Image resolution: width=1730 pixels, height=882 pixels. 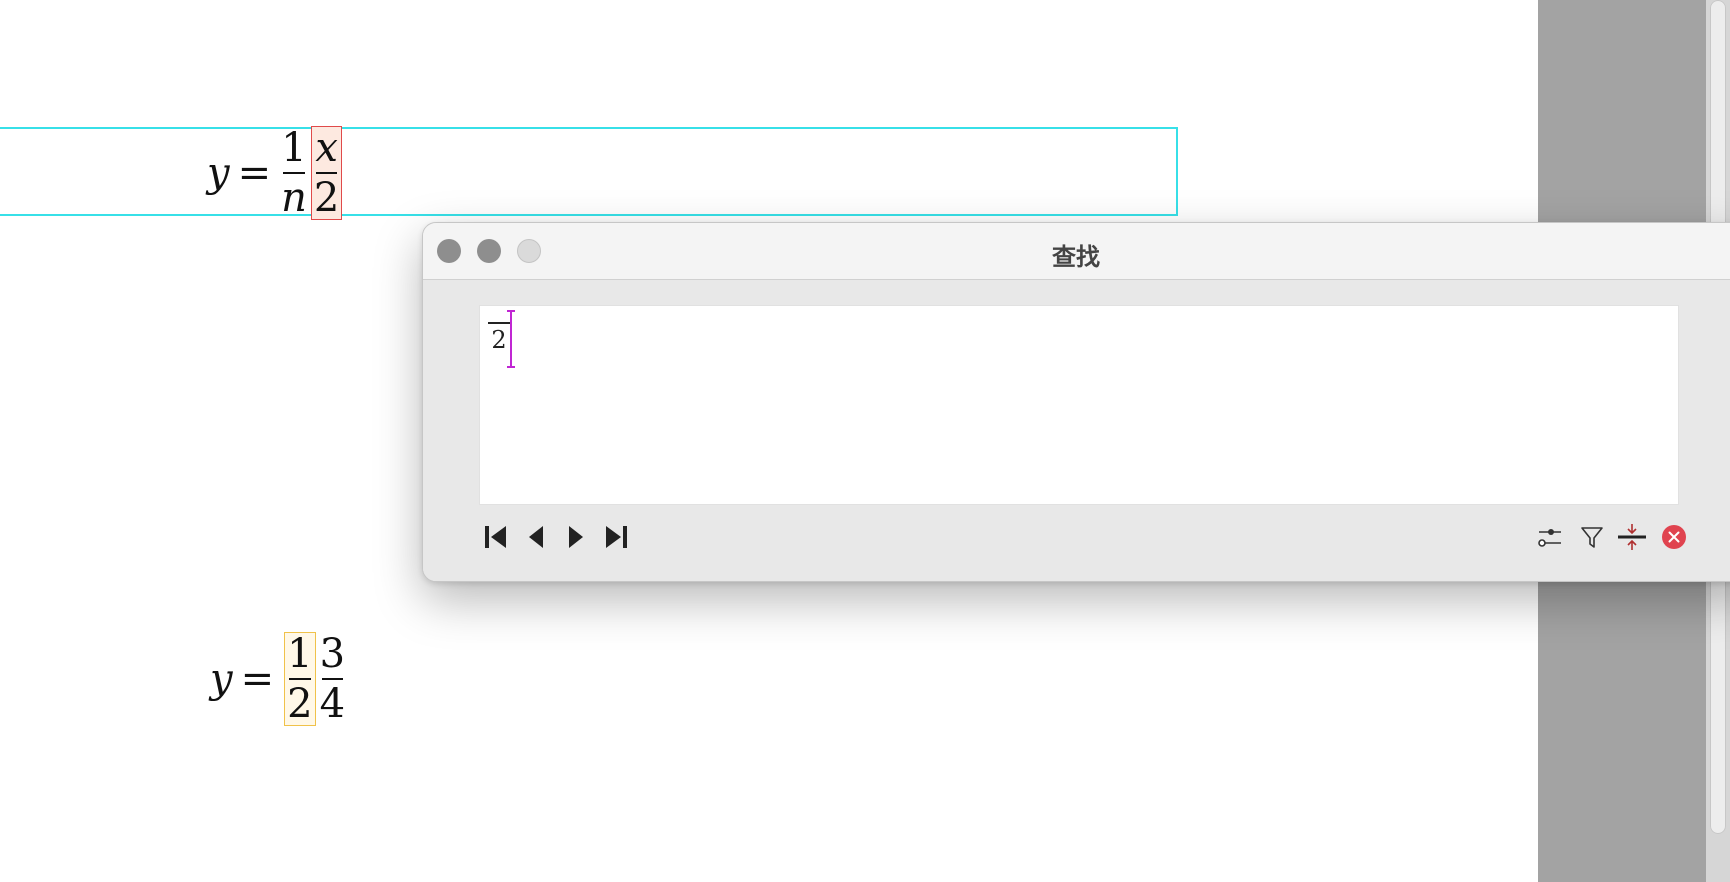 I want to click on equation-2-fraction-2-numerator: 3, so click(x=332, y=654).